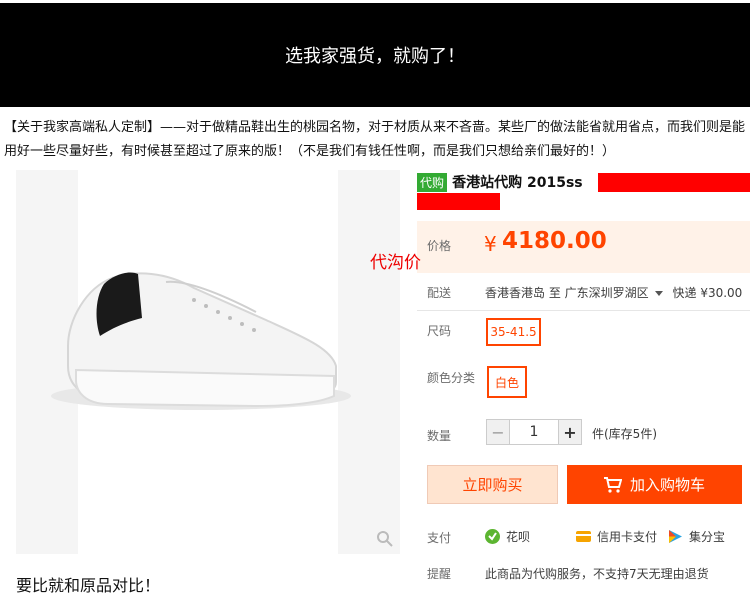 This screenshot has width=750, height=604. I want to click on quantity-label: 数量, so click(439, 436).